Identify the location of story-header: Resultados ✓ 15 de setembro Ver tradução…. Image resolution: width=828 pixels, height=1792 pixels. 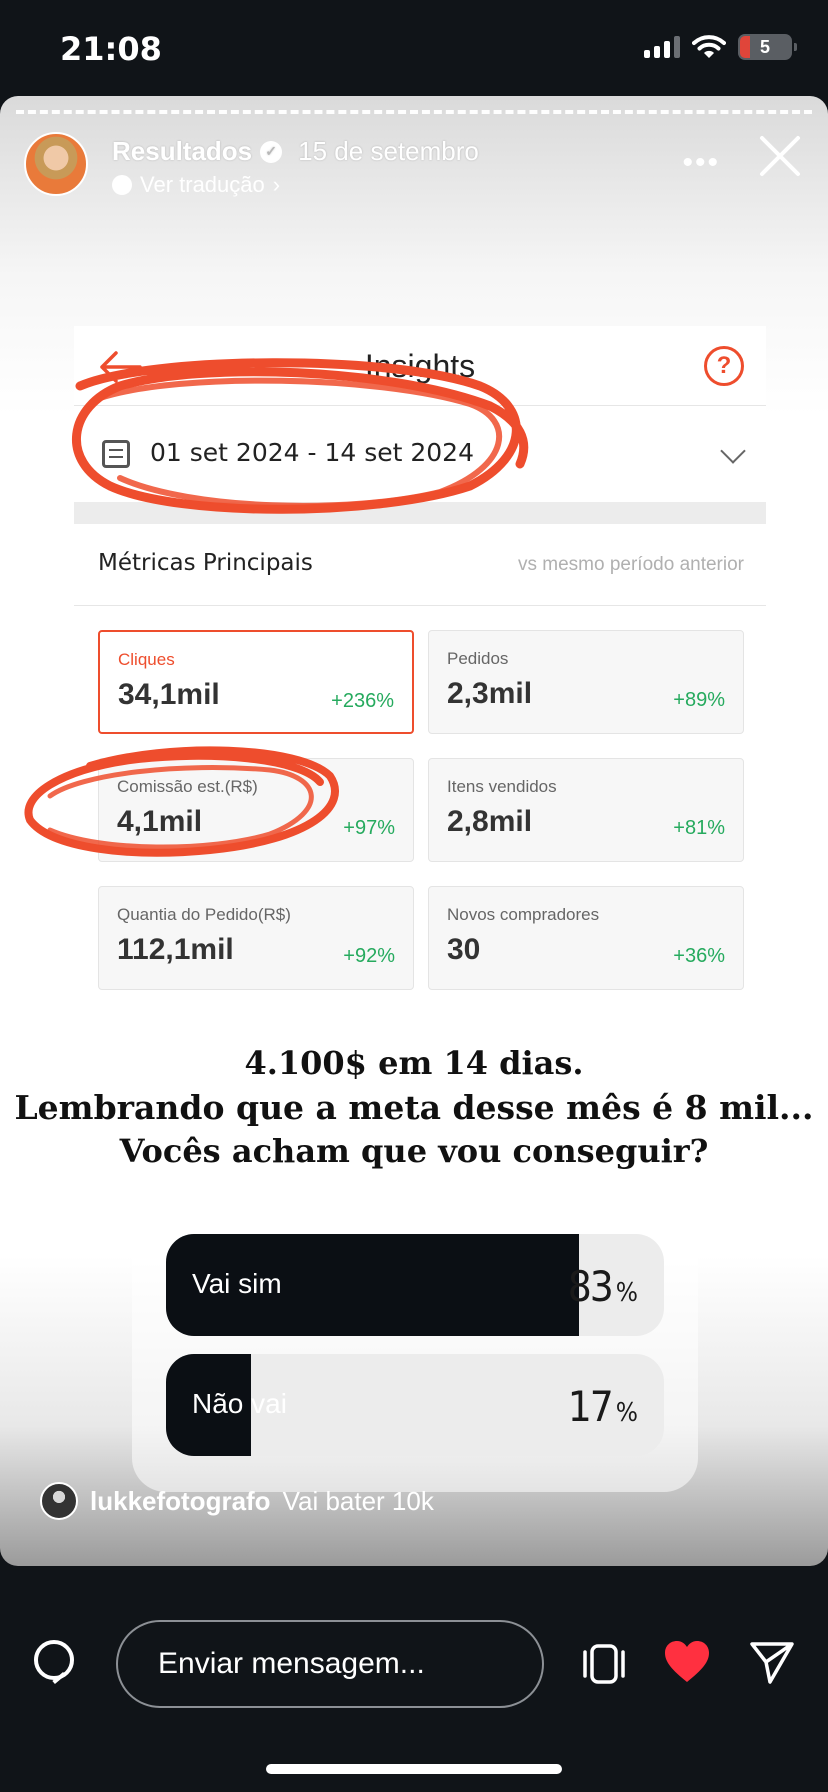
(414, 167).